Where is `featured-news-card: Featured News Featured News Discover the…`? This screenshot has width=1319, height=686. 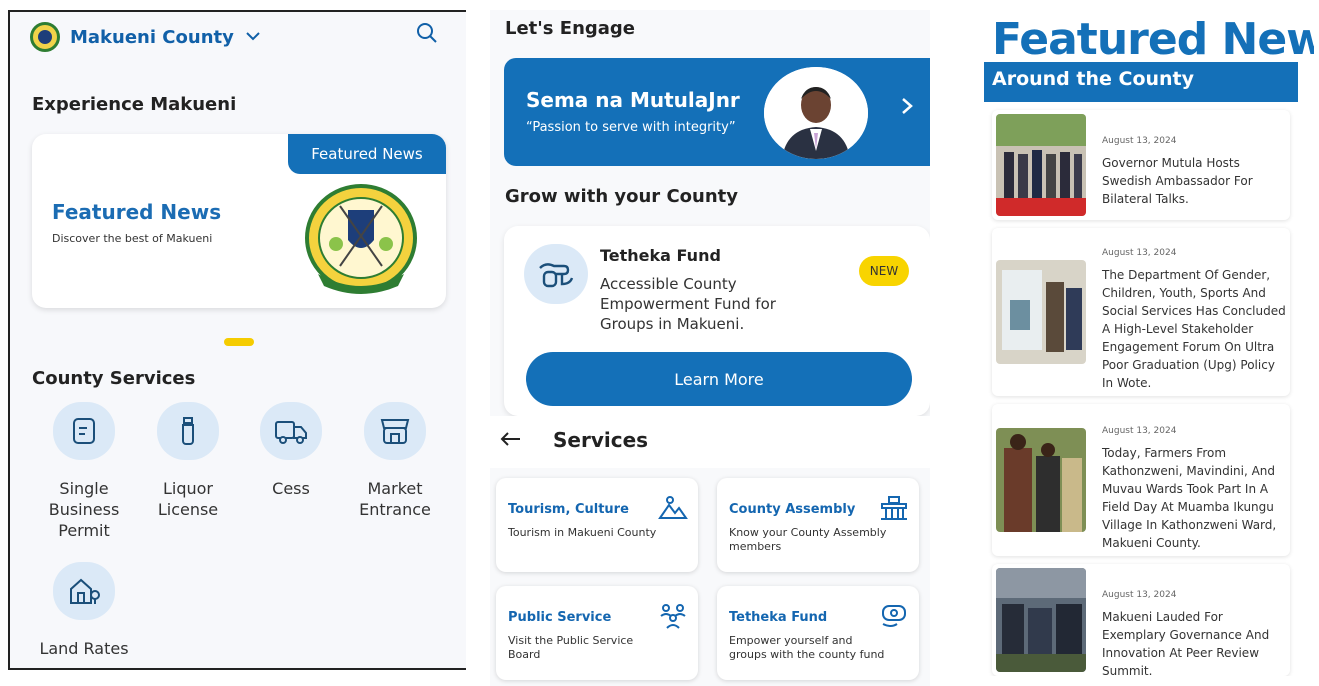 featured-news-card: Featured News Featured News Discover the… is located at coordinates (239, 221).